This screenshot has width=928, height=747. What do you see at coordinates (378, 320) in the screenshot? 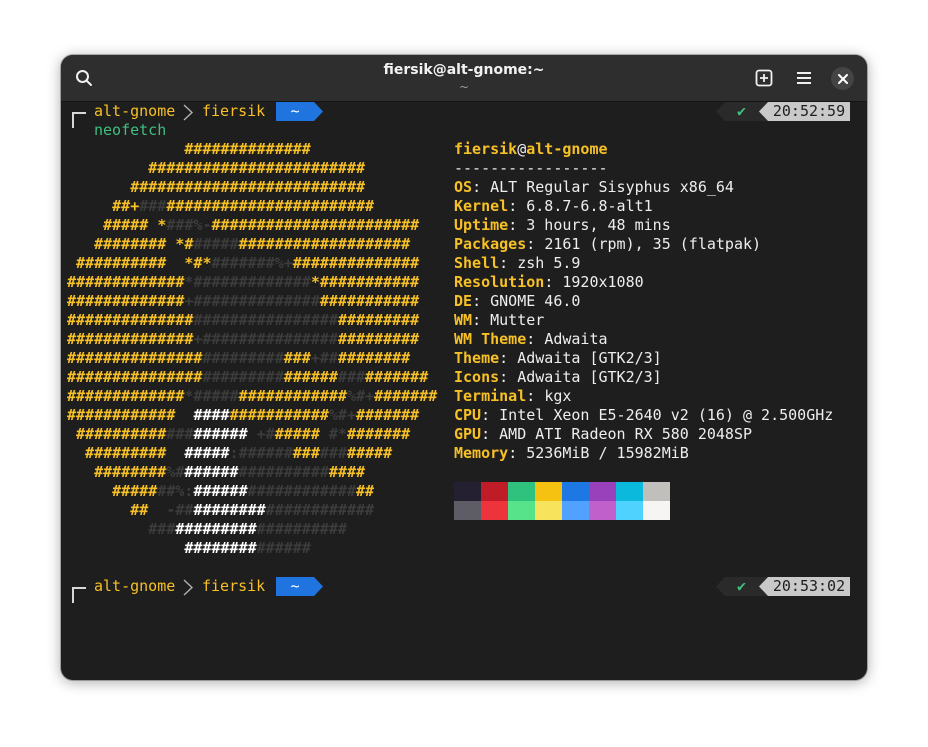
I see `ascii-logo-segment: #########` at bounding box center [378, 320].